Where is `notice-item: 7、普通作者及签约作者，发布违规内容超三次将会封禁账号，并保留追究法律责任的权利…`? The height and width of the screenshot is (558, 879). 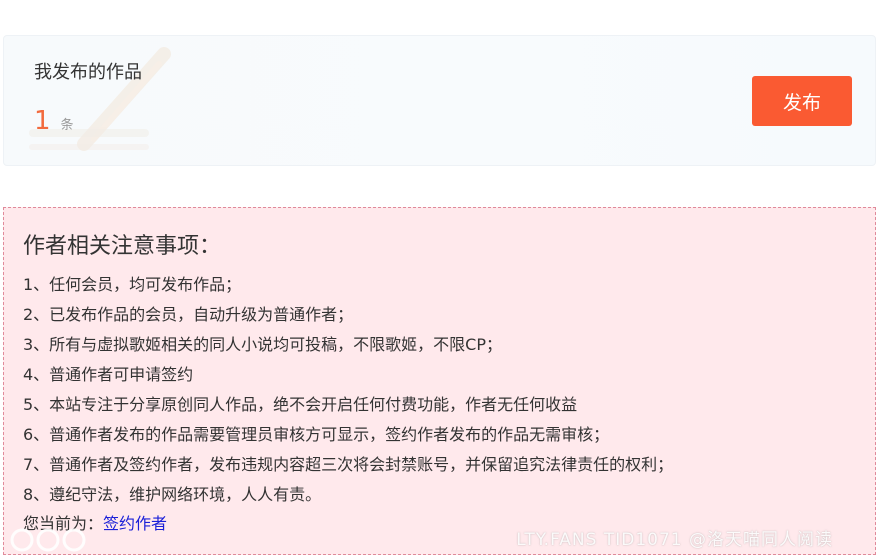 notice-item: 7、普通作者及签约作者，发布违规内容超三次将会封禁账号，并保留追究法律责任的权利… is located at coordinates (348, 464).